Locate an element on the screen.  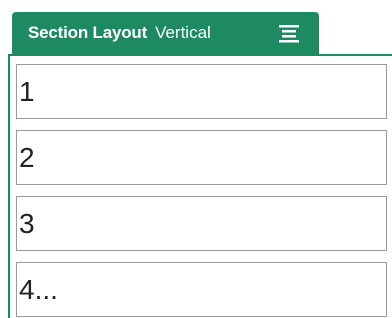
hamburger-menu-icon is located at coordinates (289, 34).